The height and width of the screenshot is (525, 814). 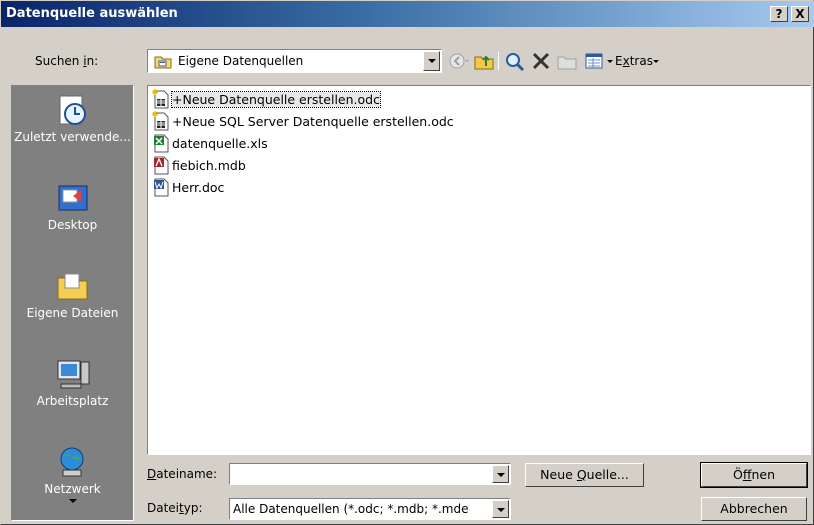 I want to click on views-dropdown-icon, so click(x=610, y=61).